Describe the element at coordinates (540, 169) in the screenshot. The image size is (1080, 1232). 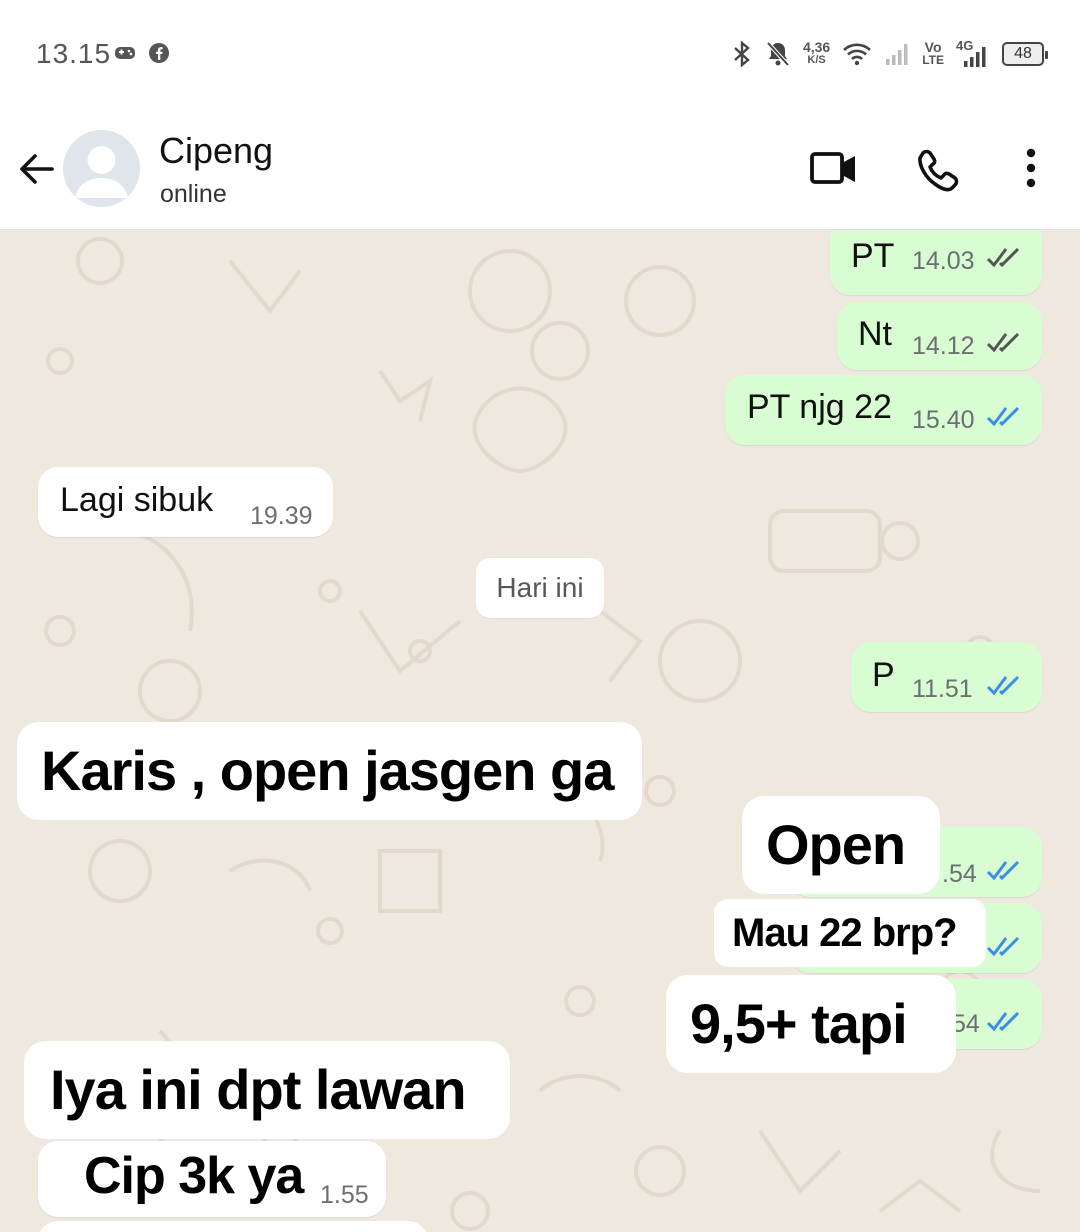
I see `chat-header: Cipeng online` at that location.